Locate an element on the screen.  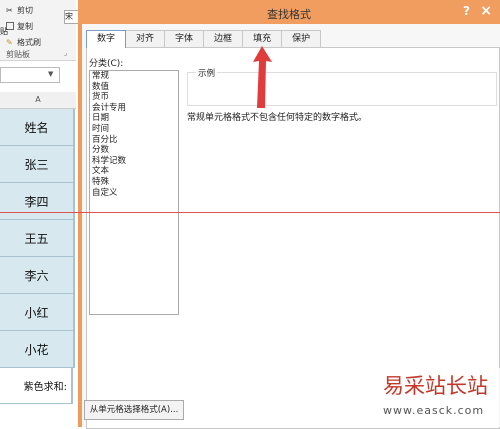
watermark: 易采站长站 www.easck.com is located at coordinates (437, 397).